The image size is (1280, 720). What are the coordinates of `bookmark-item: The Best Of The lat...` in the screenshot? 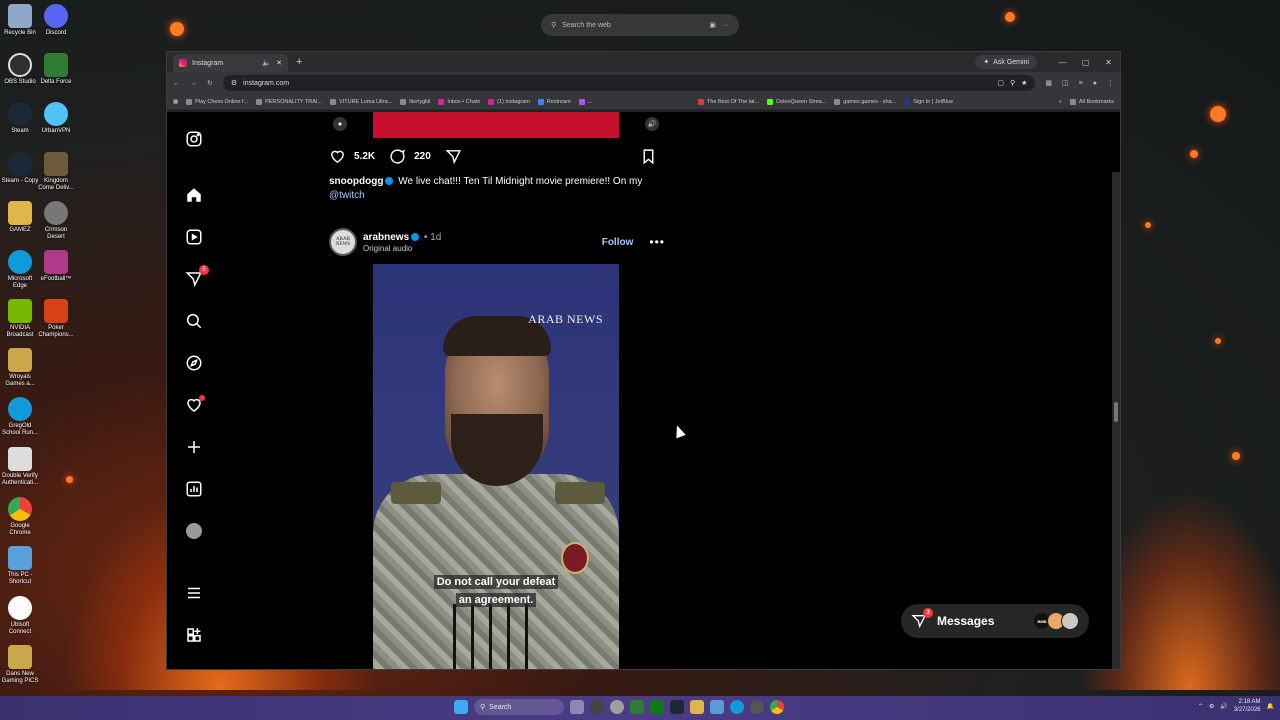 It's located at (728, 101).